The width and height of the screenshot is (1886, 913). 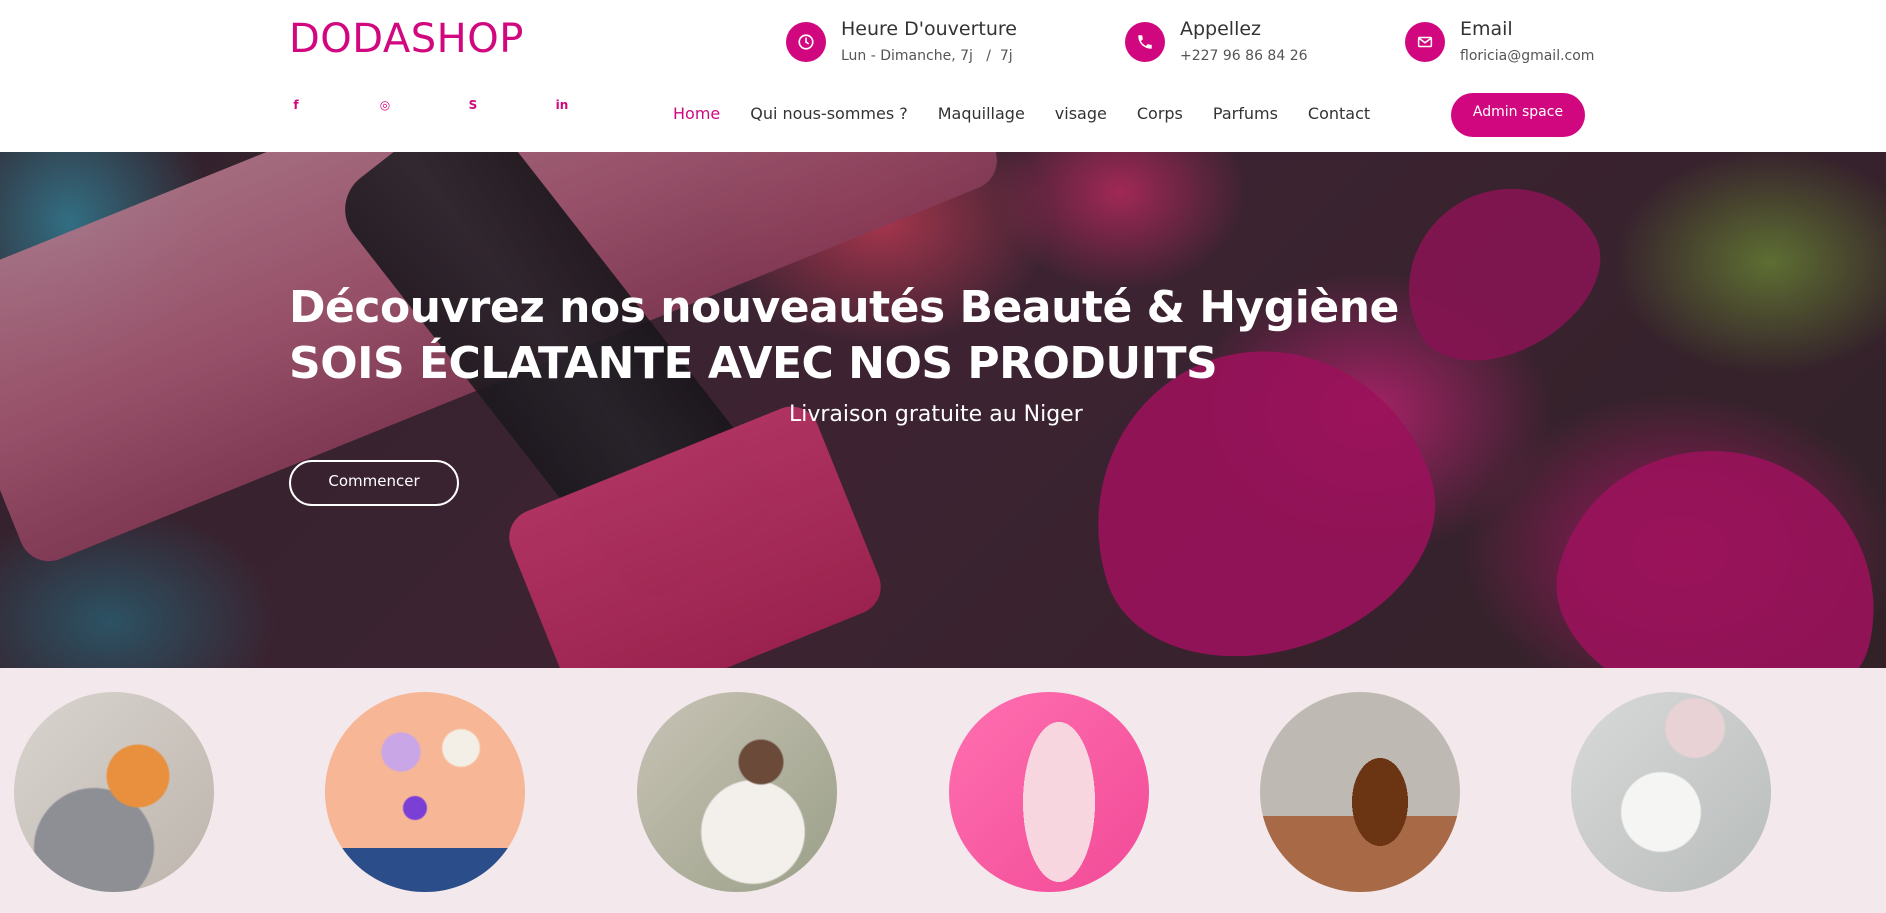 I want to click on phone-icon, so click(x=1145, y=42).